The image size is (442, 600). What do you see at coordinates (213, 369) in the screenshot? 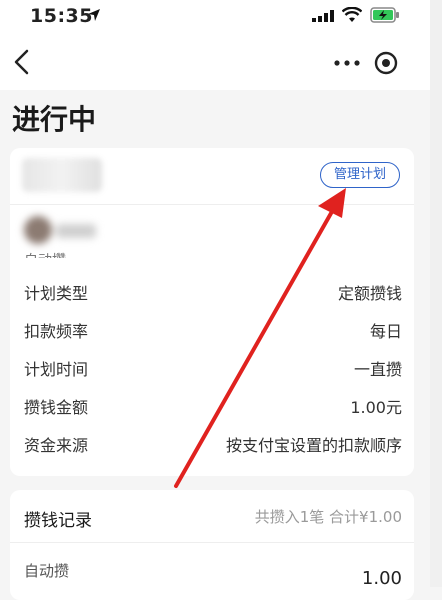
I see `plan-row-time: 计划时间 一直攒` at bounding box center [213, 369].